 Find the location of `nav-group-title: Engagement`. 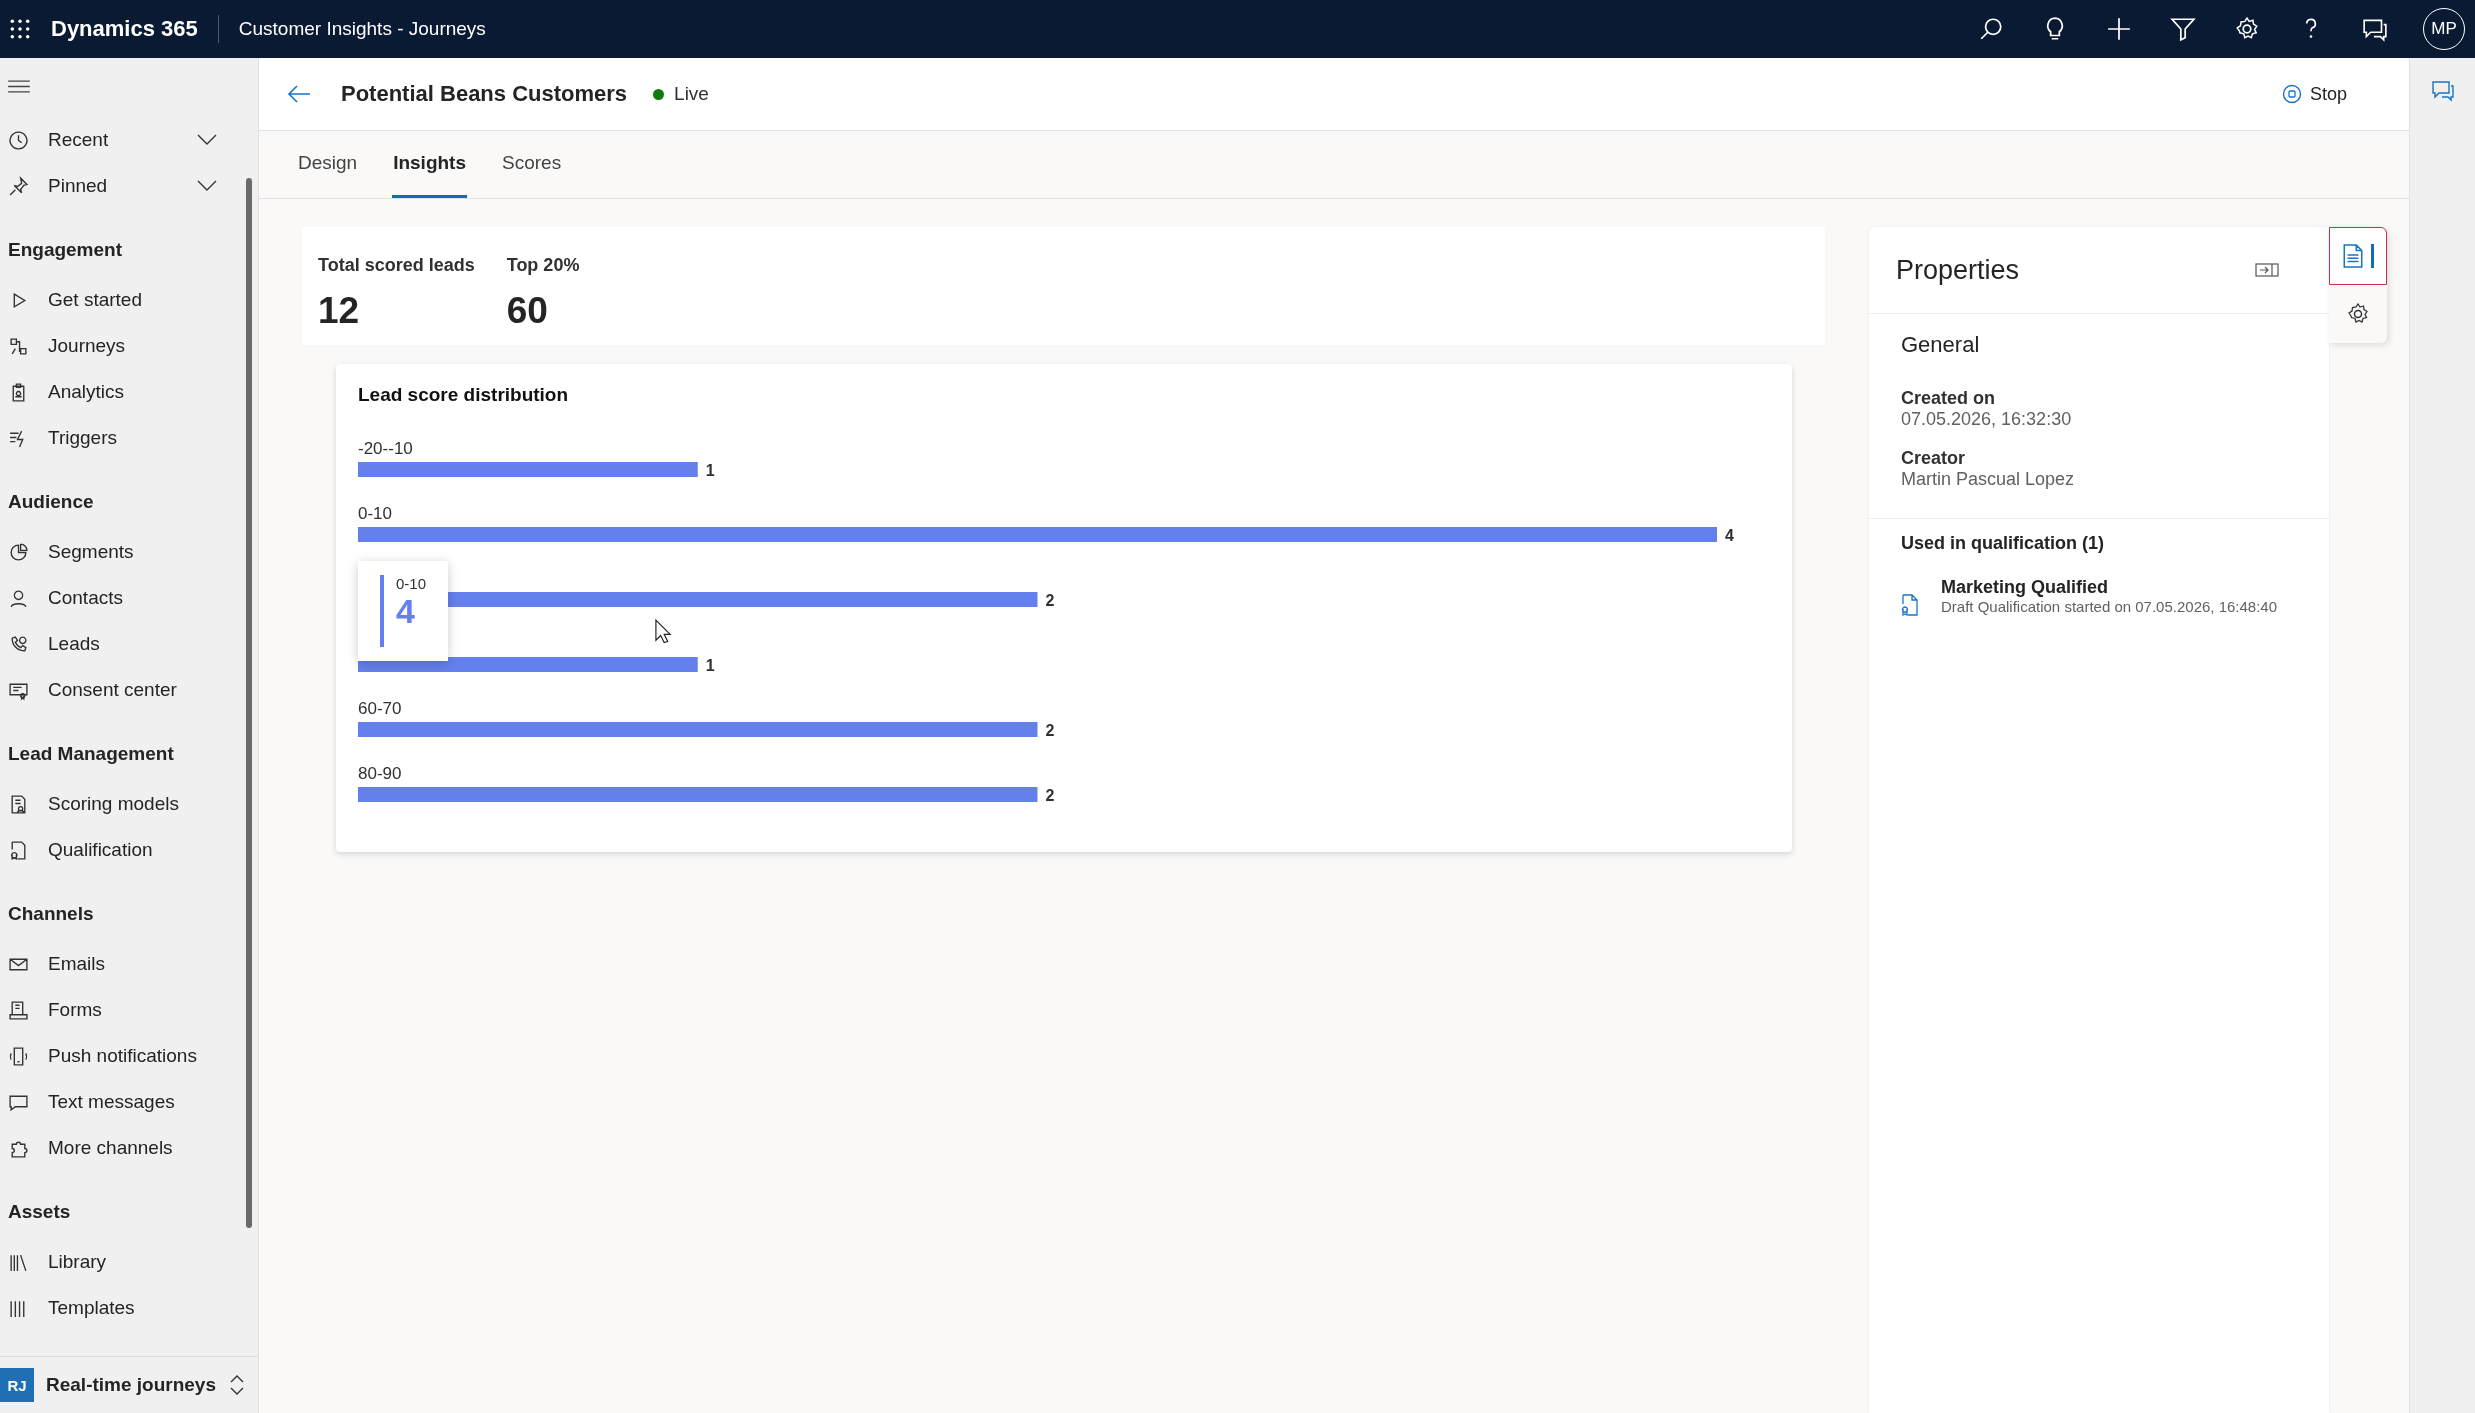

nav-group-title: Engagement is located at coordinates (65, 250).